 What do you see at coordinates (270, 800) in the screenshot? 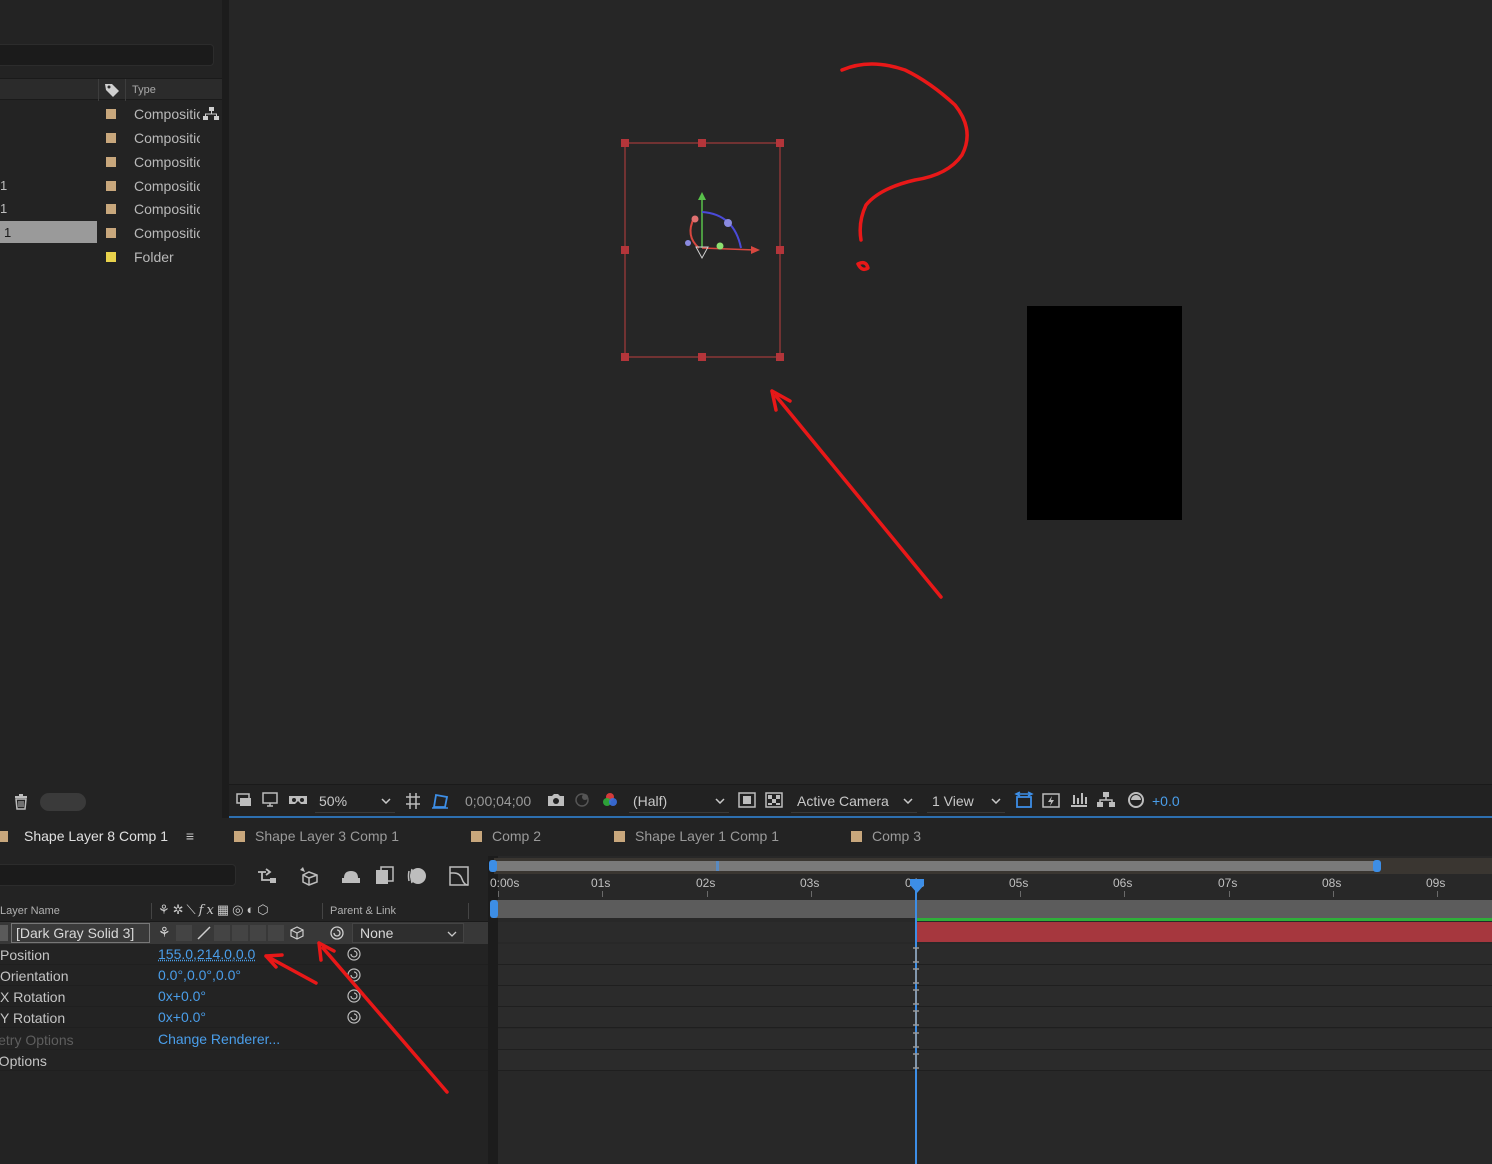
I see `monitor-icon` at bounding box center [270, 800].